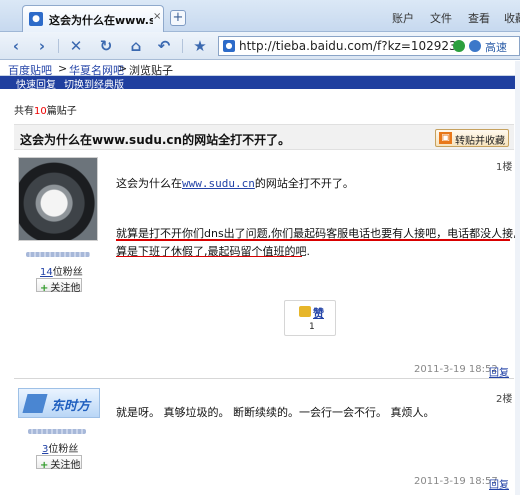 The height and width of the screenshot is (495, 520). Describe the element at coordinates (71, 406) in the screenshot. I see `avatar-text: 东时方` at that location.